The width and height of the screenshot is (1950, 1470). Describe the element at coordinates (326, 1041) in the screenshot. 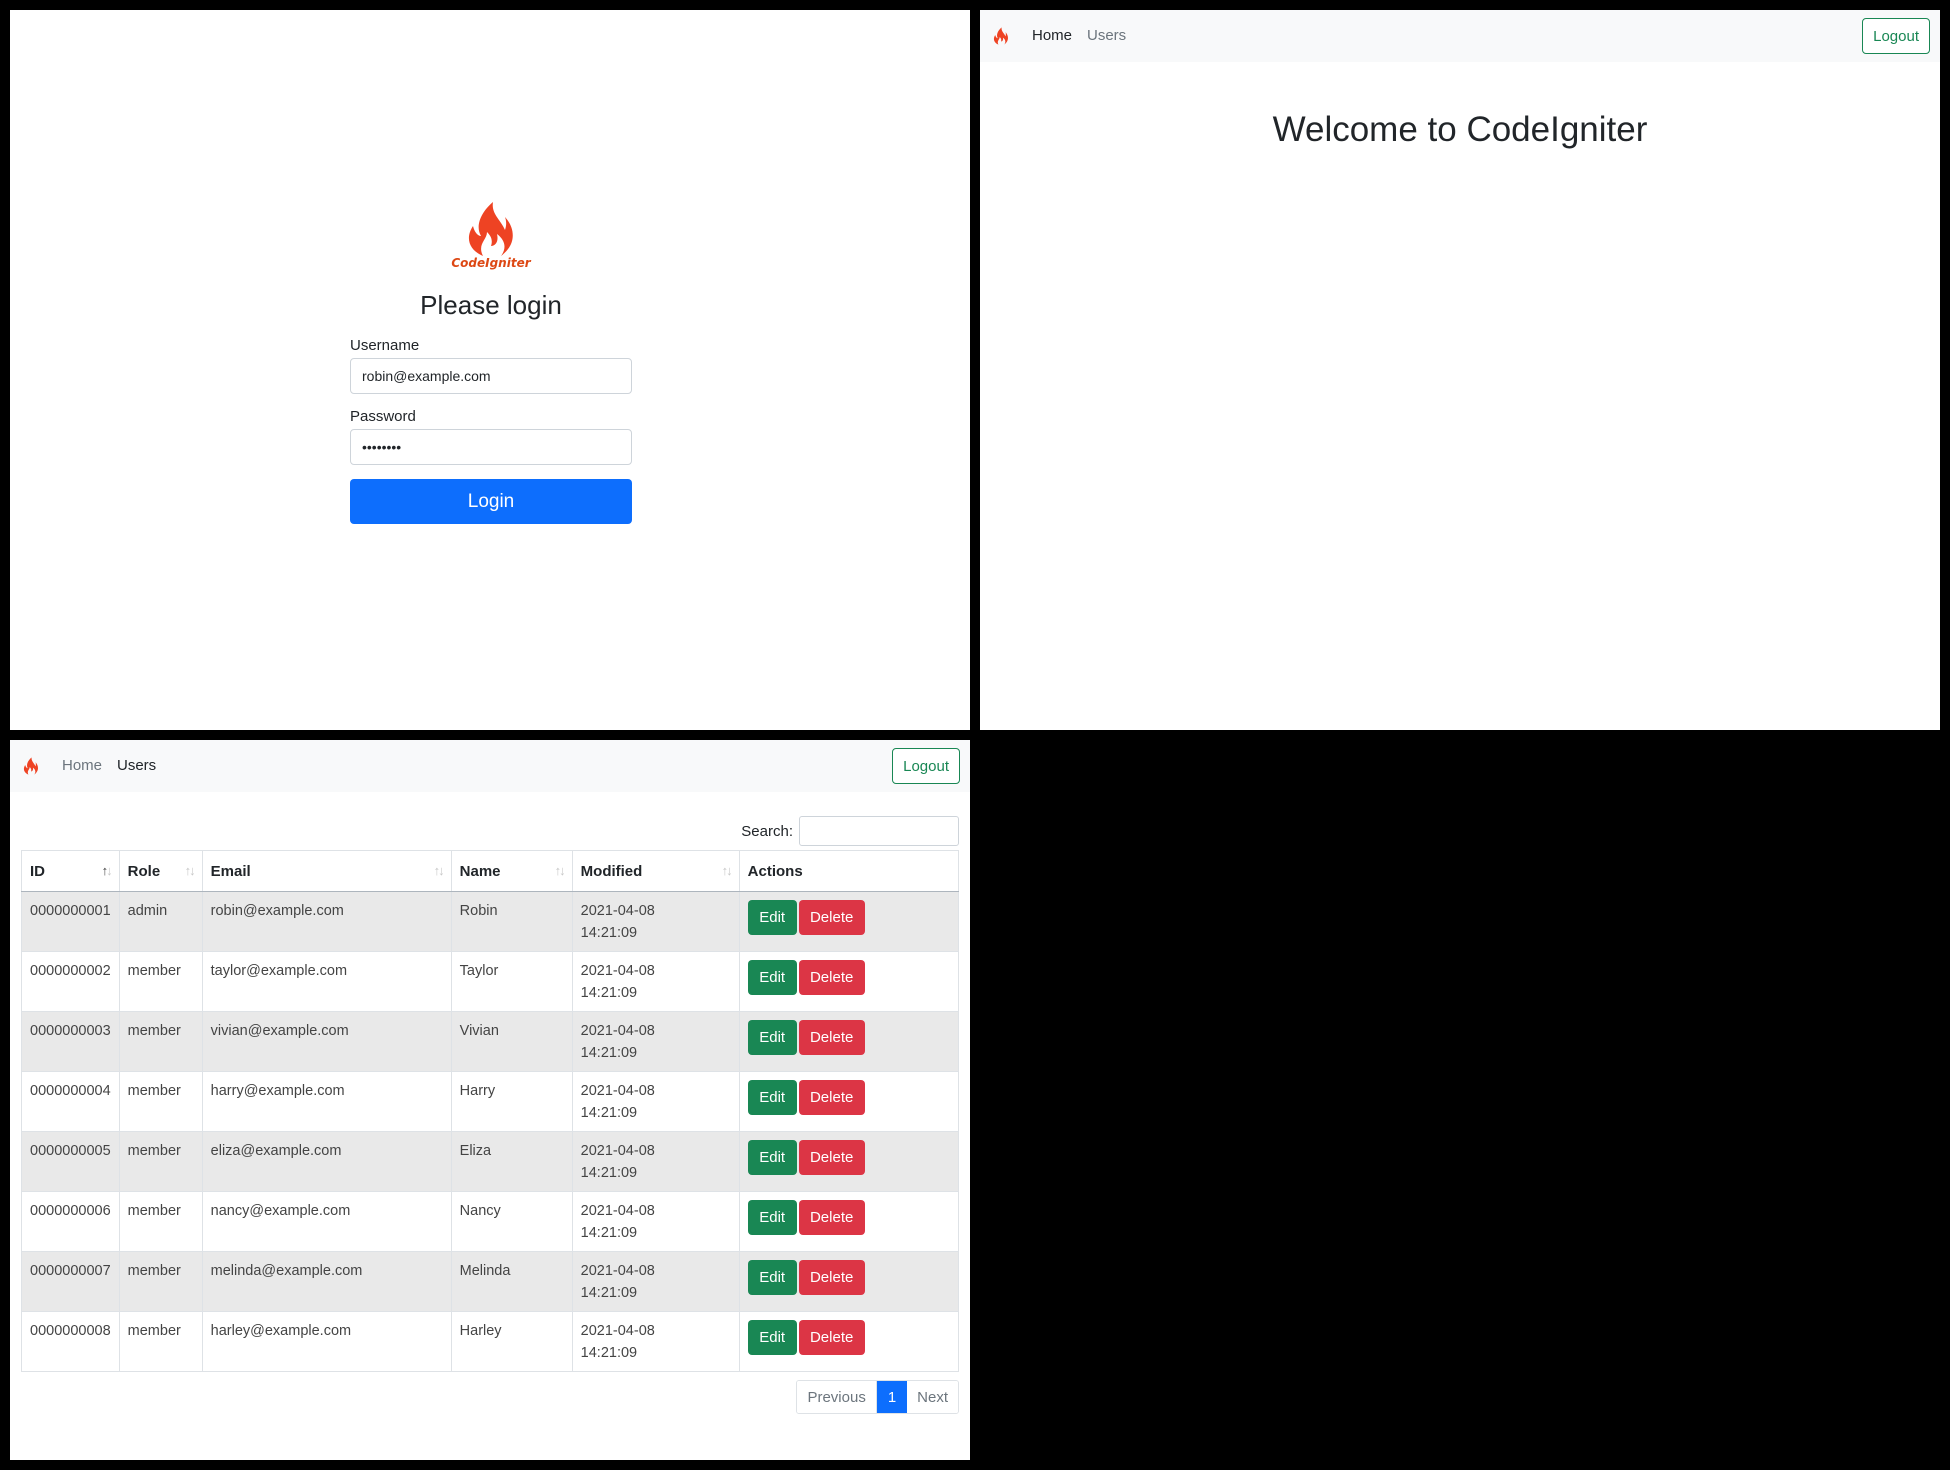

I see `cell-email: vivian@example.com` at that location.